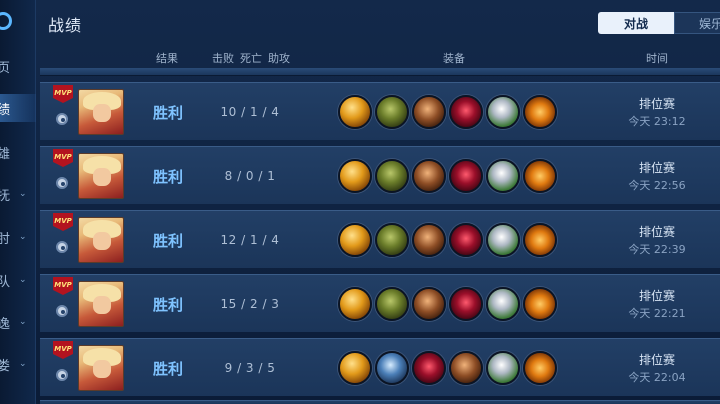 The image size is (720, 404). I want to click on match-row: MVP 胜利 12 / 1 / 4 排位赛 今天 22:39, so click(380, 239).